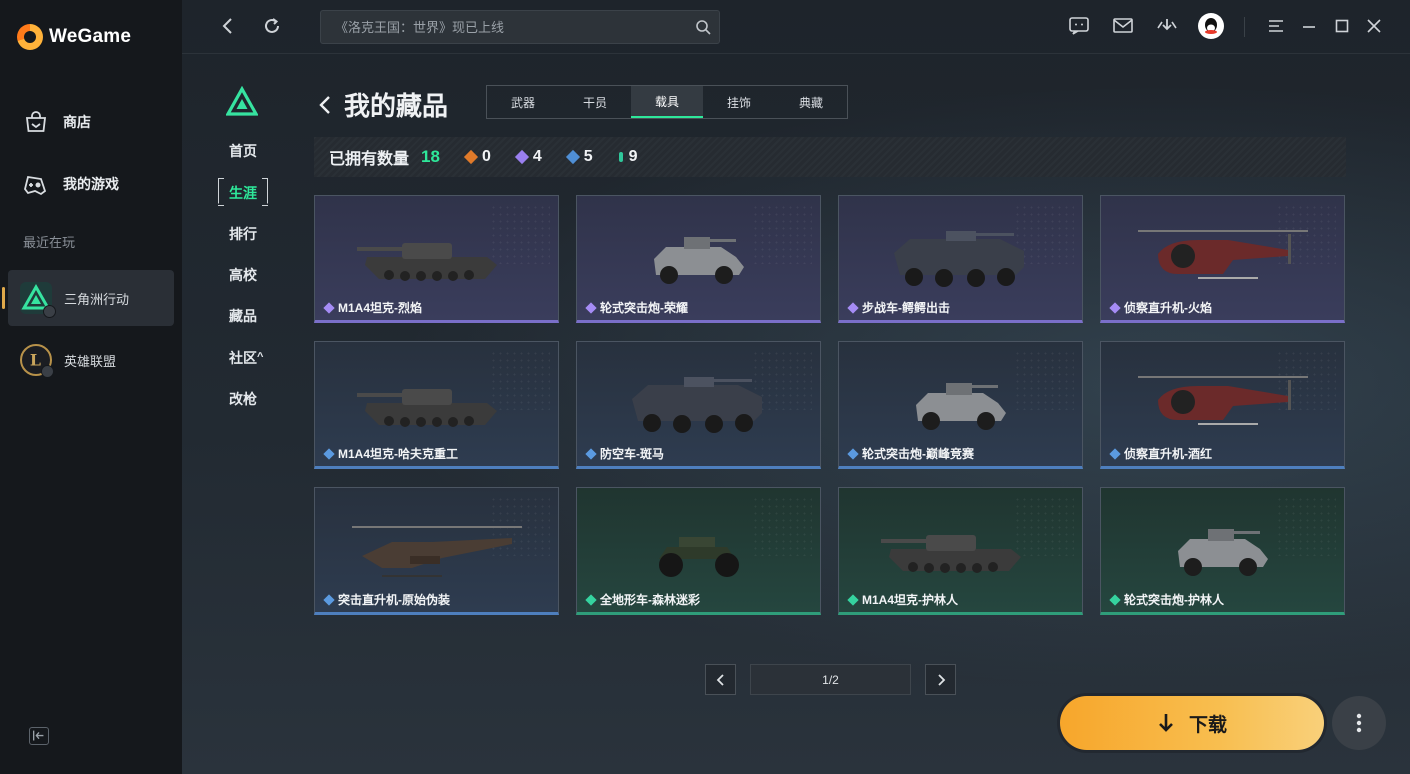  Describe the element at coordinates (667, 102) in the screenshot. I see `tab-vehicles: 载具` at that location.